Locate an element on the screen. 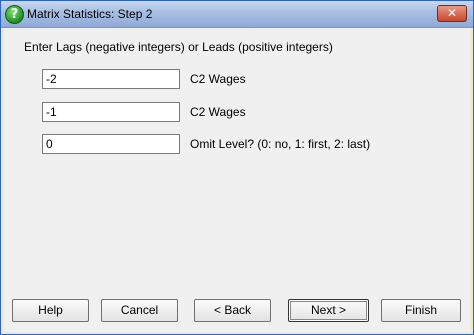  title-bar: ? Matrix Statistics: Step 2 ✕ is located at coordinates (237, 14).